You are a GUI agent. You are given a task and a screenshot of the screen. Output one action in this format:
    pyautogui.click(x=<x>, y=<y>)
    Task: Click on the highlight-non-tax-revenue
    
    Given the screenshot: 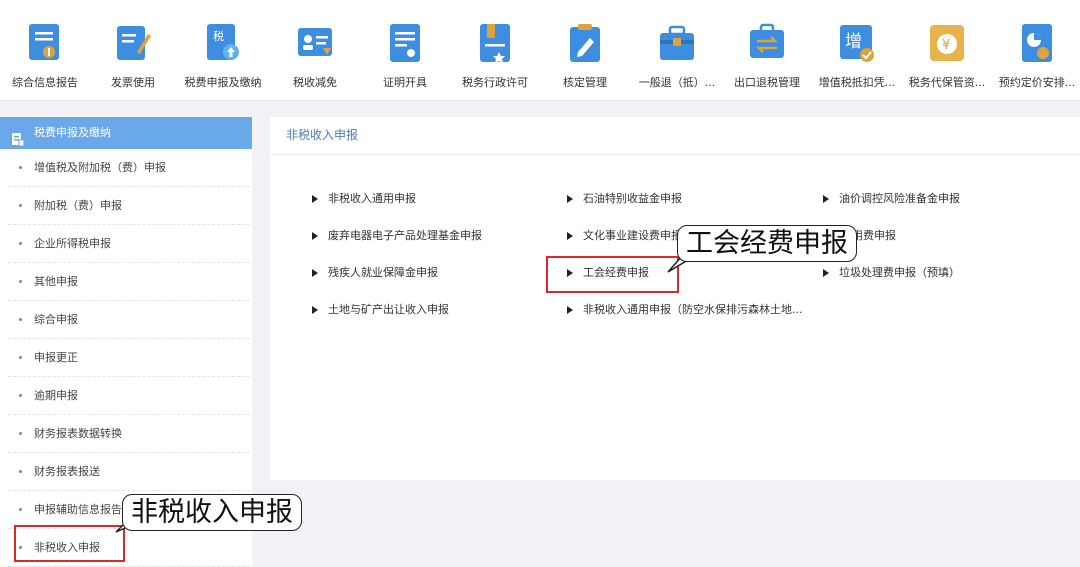 What is the action you would take?
    pyautogui.click(x=69, y=543)
    